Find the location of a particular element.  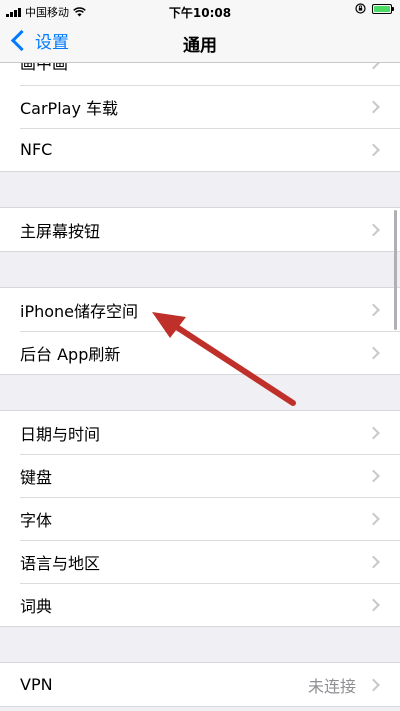

settings-row-label: 后台 App刷新 is located at coordinates (70, 354).